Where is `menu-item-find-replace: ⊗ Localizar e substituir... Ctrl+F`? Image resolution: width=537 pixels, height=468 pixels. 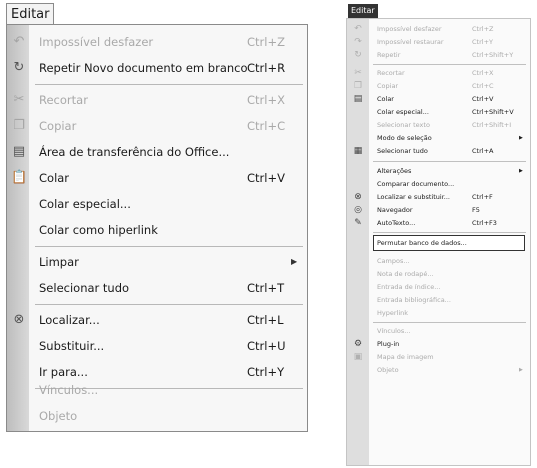
menu-item-find-replace: ⊗ Localizar e substituir... Ctrl+F is located at coordinates (438, 197).